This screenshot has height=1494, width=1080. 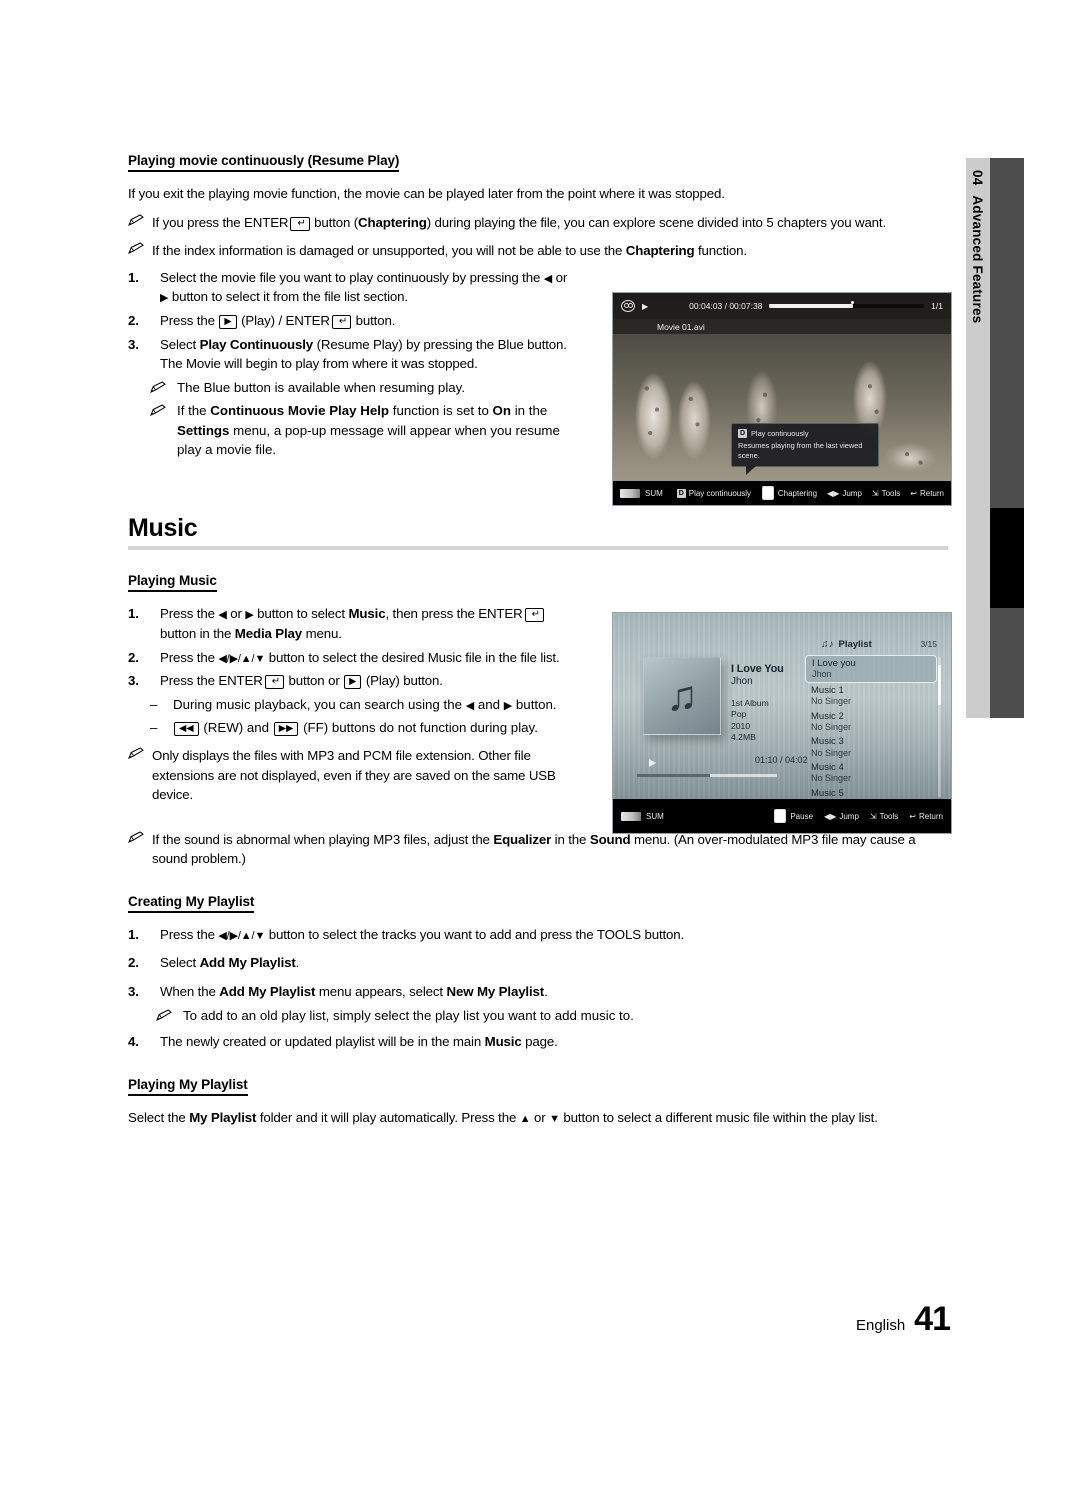 I want to click on step-item: 2. Press the ▶ (Play) / ENTER ↵ button., so click(x=353, y=321).